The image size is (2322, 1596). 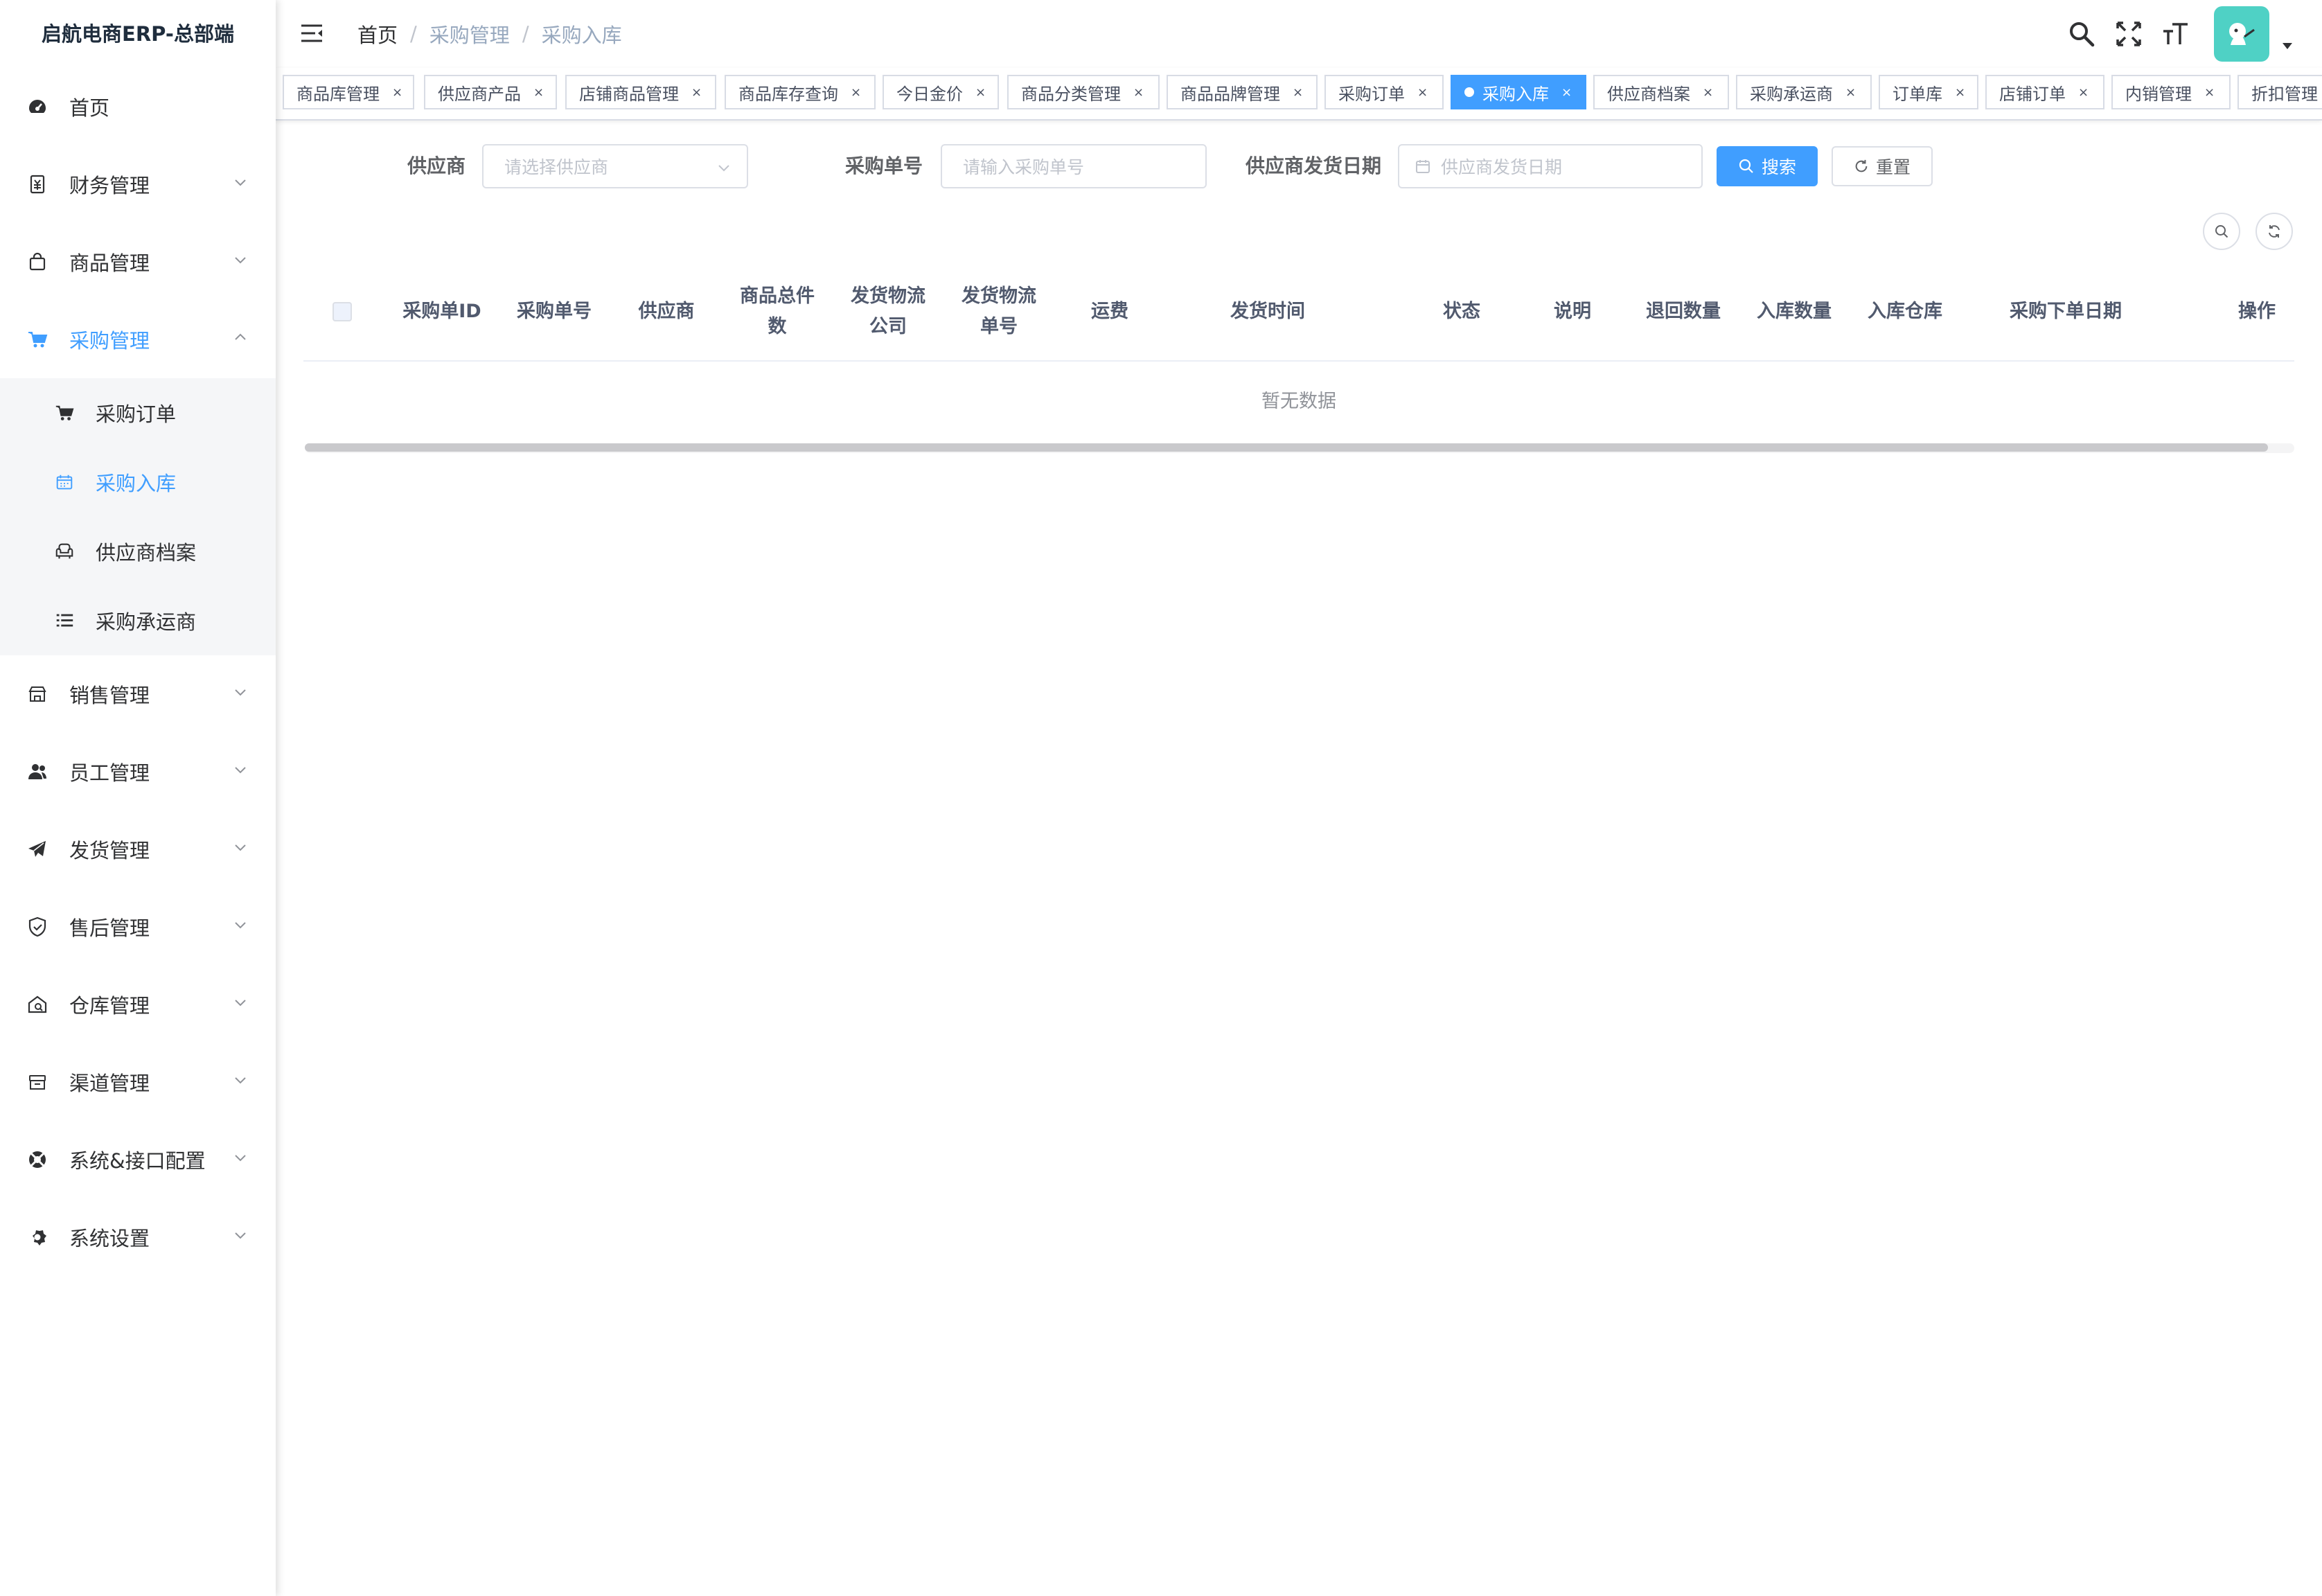 What do you see at coordinates (666, 311) in the screenshot?
I see `column-header: 供应商` at bounding box center [666, 311].